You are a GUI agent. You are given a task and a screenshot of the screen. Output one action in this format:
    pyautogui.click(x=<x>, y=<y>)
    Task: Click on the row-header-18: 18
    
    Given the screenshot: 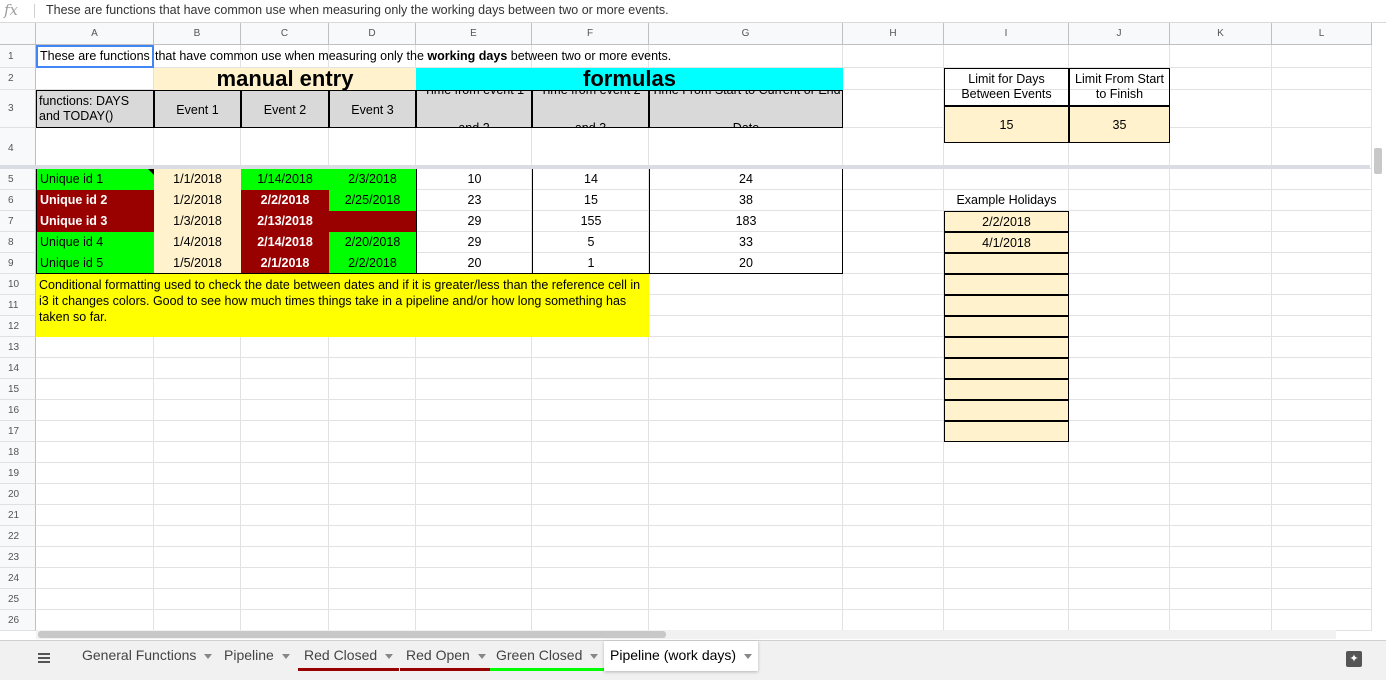 What is the action you would take?
    pyautogui.click(x=18, y=452)
    